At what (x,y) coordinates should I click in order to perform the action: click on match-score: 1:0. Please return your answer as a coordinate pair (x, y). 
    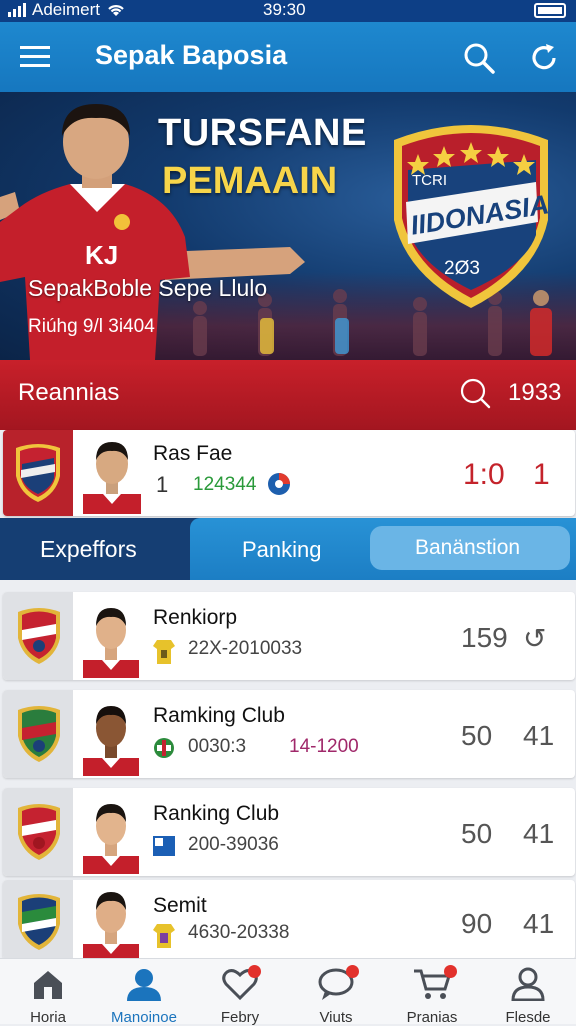
    Looking at the image, I should click on (484, 474).